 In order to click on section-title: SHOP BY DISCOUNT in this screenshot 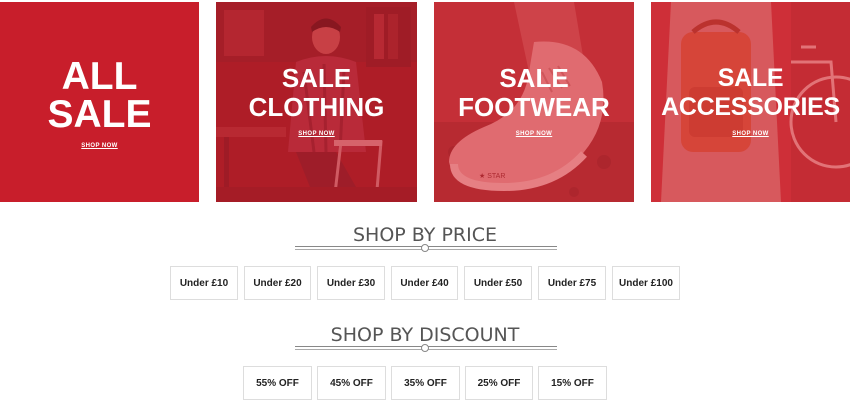, I will do `click(425, 335)`.